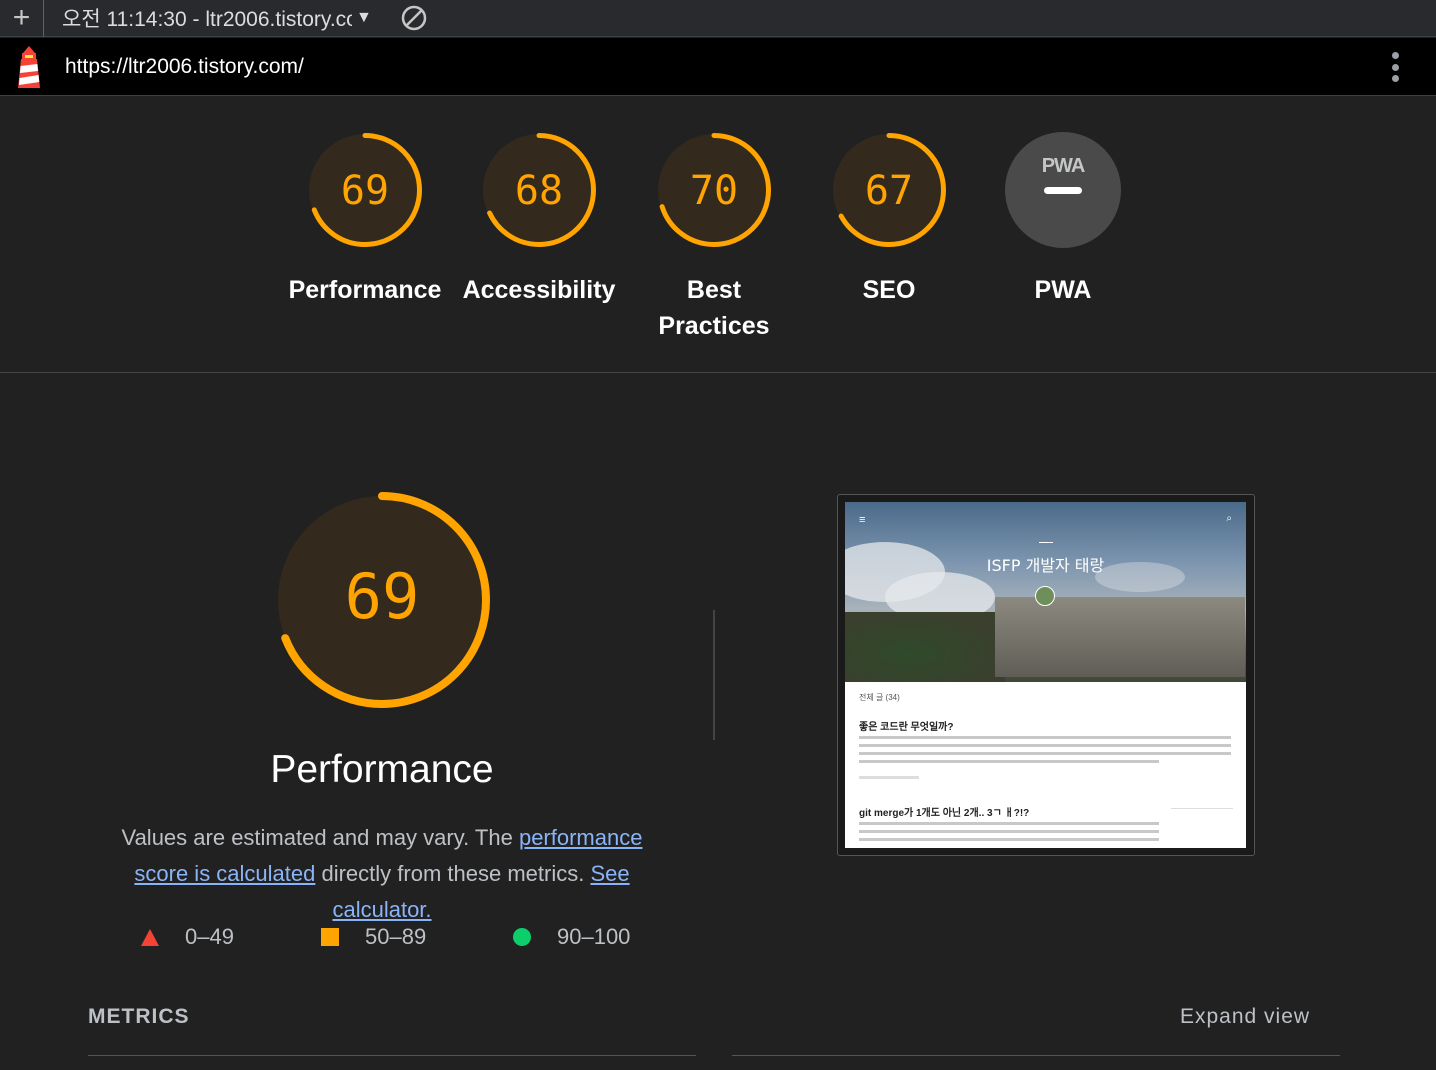 Image resolution: width=1436 pixels, height=1070 pixels. Describe the element at coordinates (139, 1016) in the screenshot. I see `metrics-heading: METRICS` at that location.